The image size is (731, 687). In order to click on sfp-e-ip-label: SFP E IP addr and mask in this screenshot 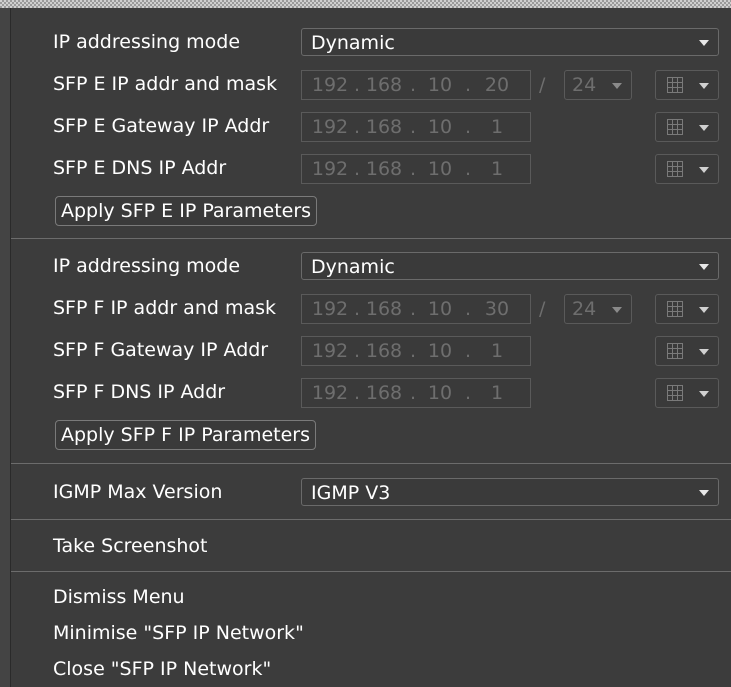, I will do `click(165, 84)`.